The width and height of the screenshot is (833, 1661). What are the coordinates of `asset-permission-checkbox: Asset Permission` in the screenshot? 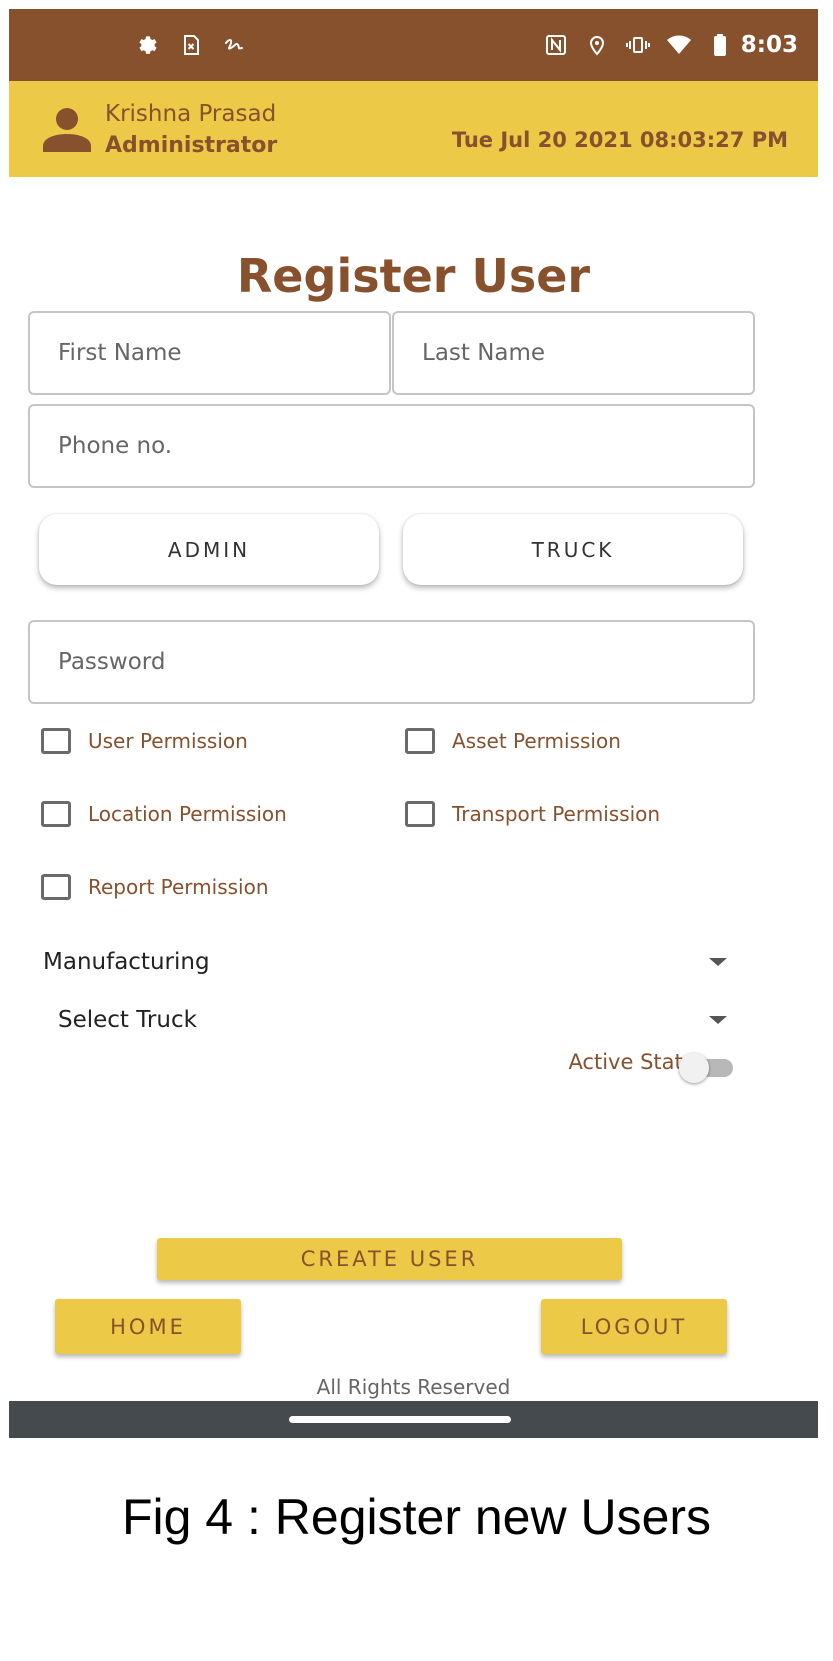 It's located at (513, 741).